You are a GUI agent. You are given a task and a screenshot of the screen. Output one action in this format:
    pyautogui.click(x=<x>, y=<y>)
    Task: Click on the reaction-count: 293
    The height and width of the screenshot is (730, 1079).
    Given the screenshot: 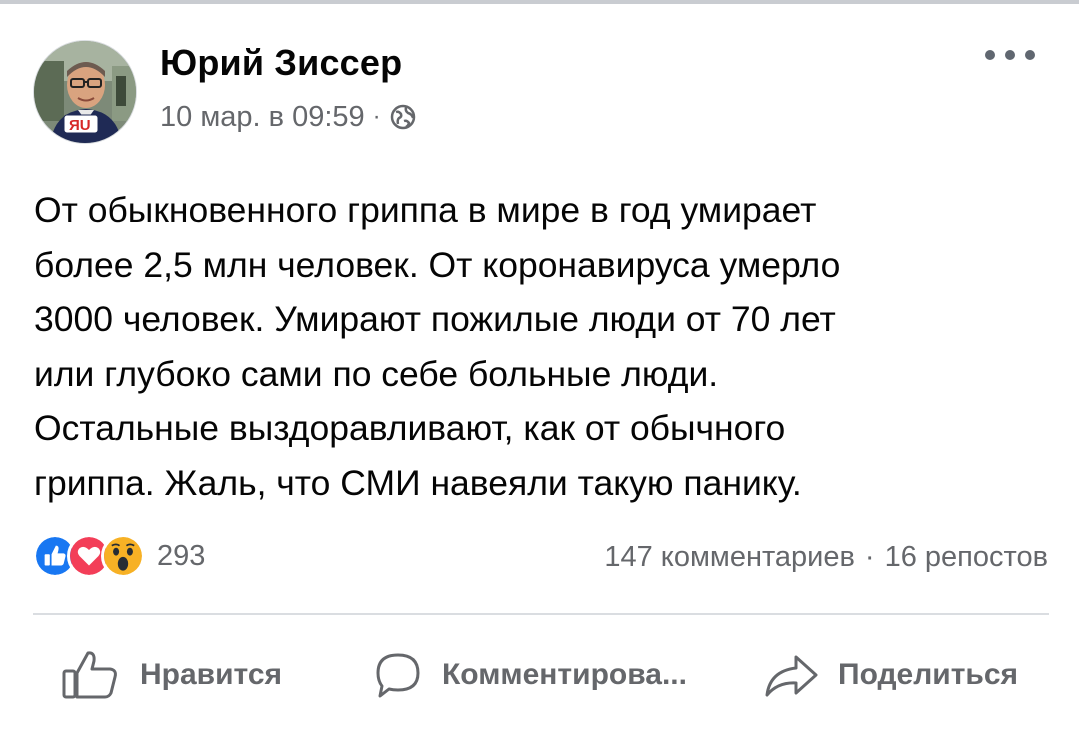 What is the action you would take?
    pyautogui.click(x=181, y=555)
    